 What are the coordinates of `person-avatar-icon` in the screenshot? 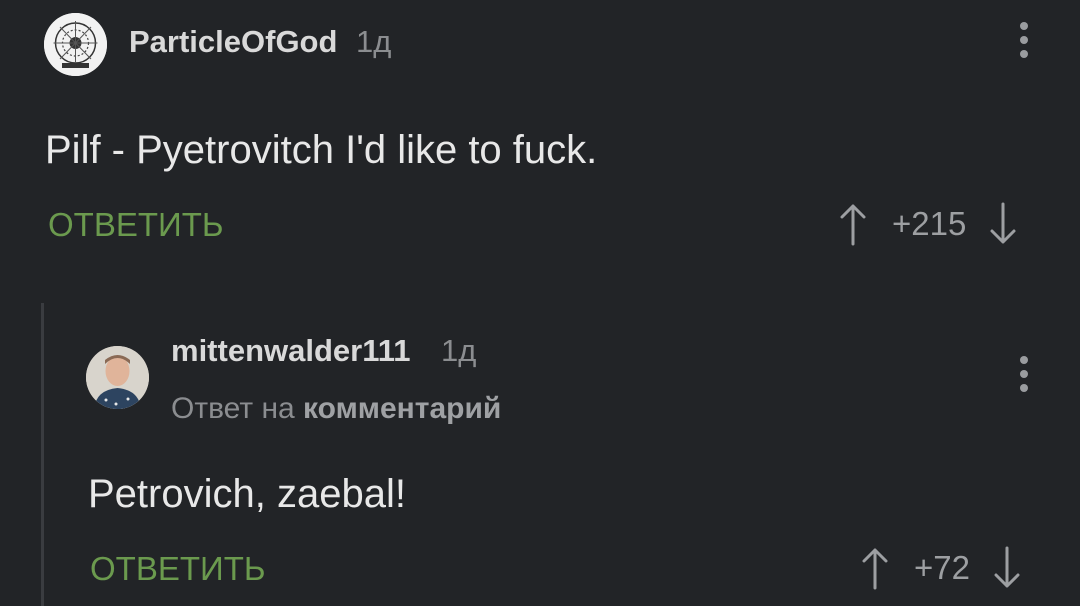 It's located at (117, 377).